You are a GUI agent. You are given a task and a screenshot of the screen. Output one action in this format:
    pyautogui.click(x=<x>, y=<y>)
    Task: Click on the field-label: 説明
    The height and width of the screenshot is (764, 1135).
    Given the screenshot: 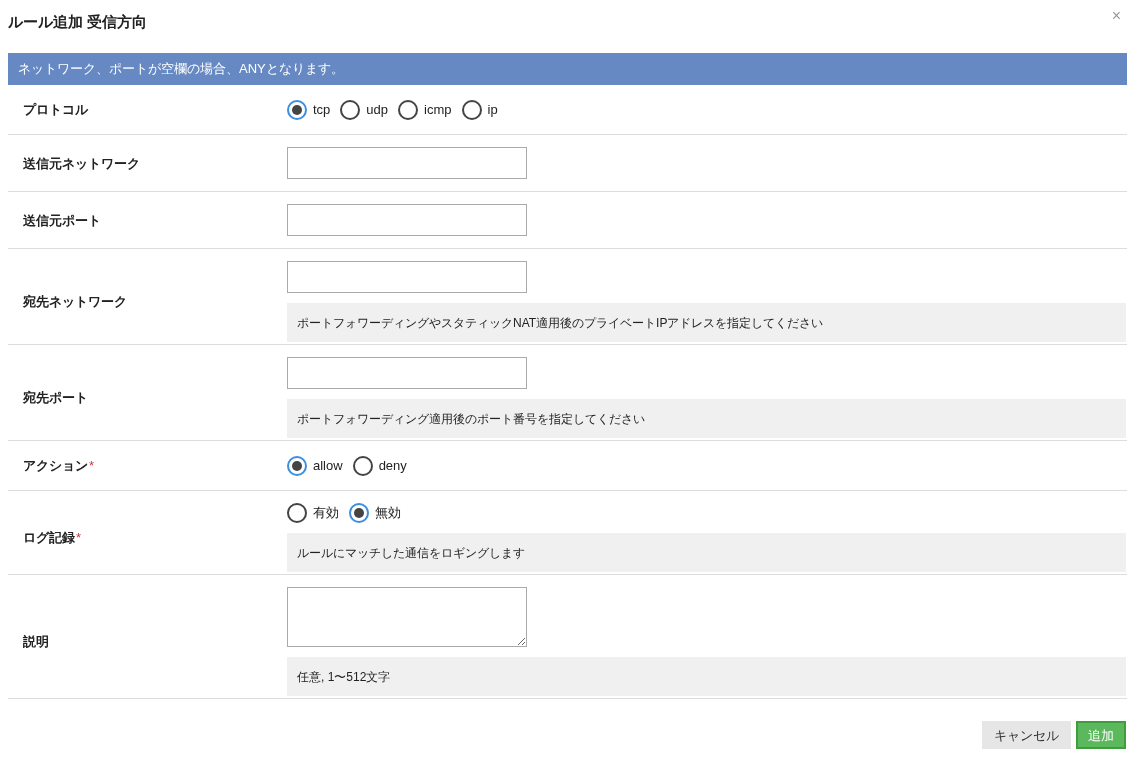 What is the action you would take?
    pyautogui.click(x=36, y=641)
    